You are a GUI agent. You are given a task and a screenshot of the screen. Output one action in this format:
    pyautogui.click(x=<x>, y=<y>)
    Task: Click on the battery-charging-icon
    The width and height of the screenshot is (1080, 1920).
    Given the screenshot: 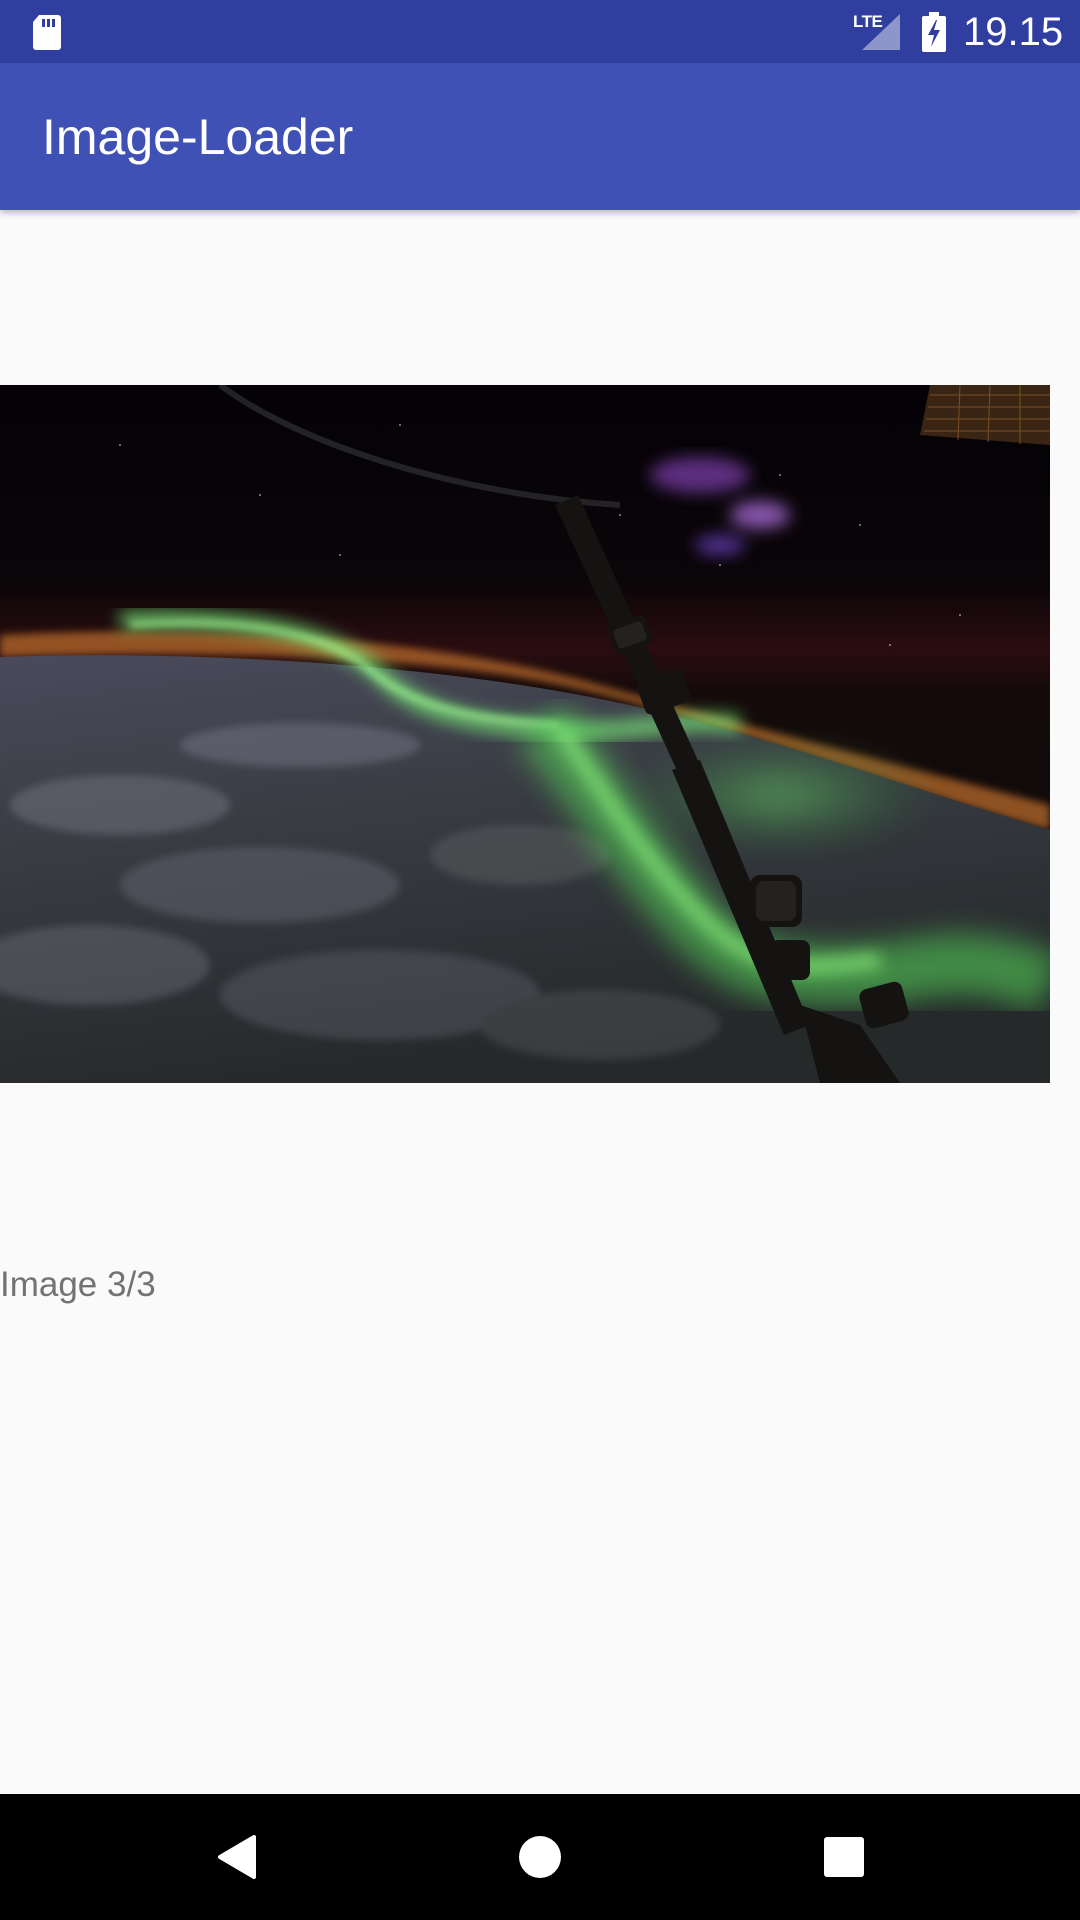 What is the action you would take?
    pyautogui.click(x=934, y=32)
    